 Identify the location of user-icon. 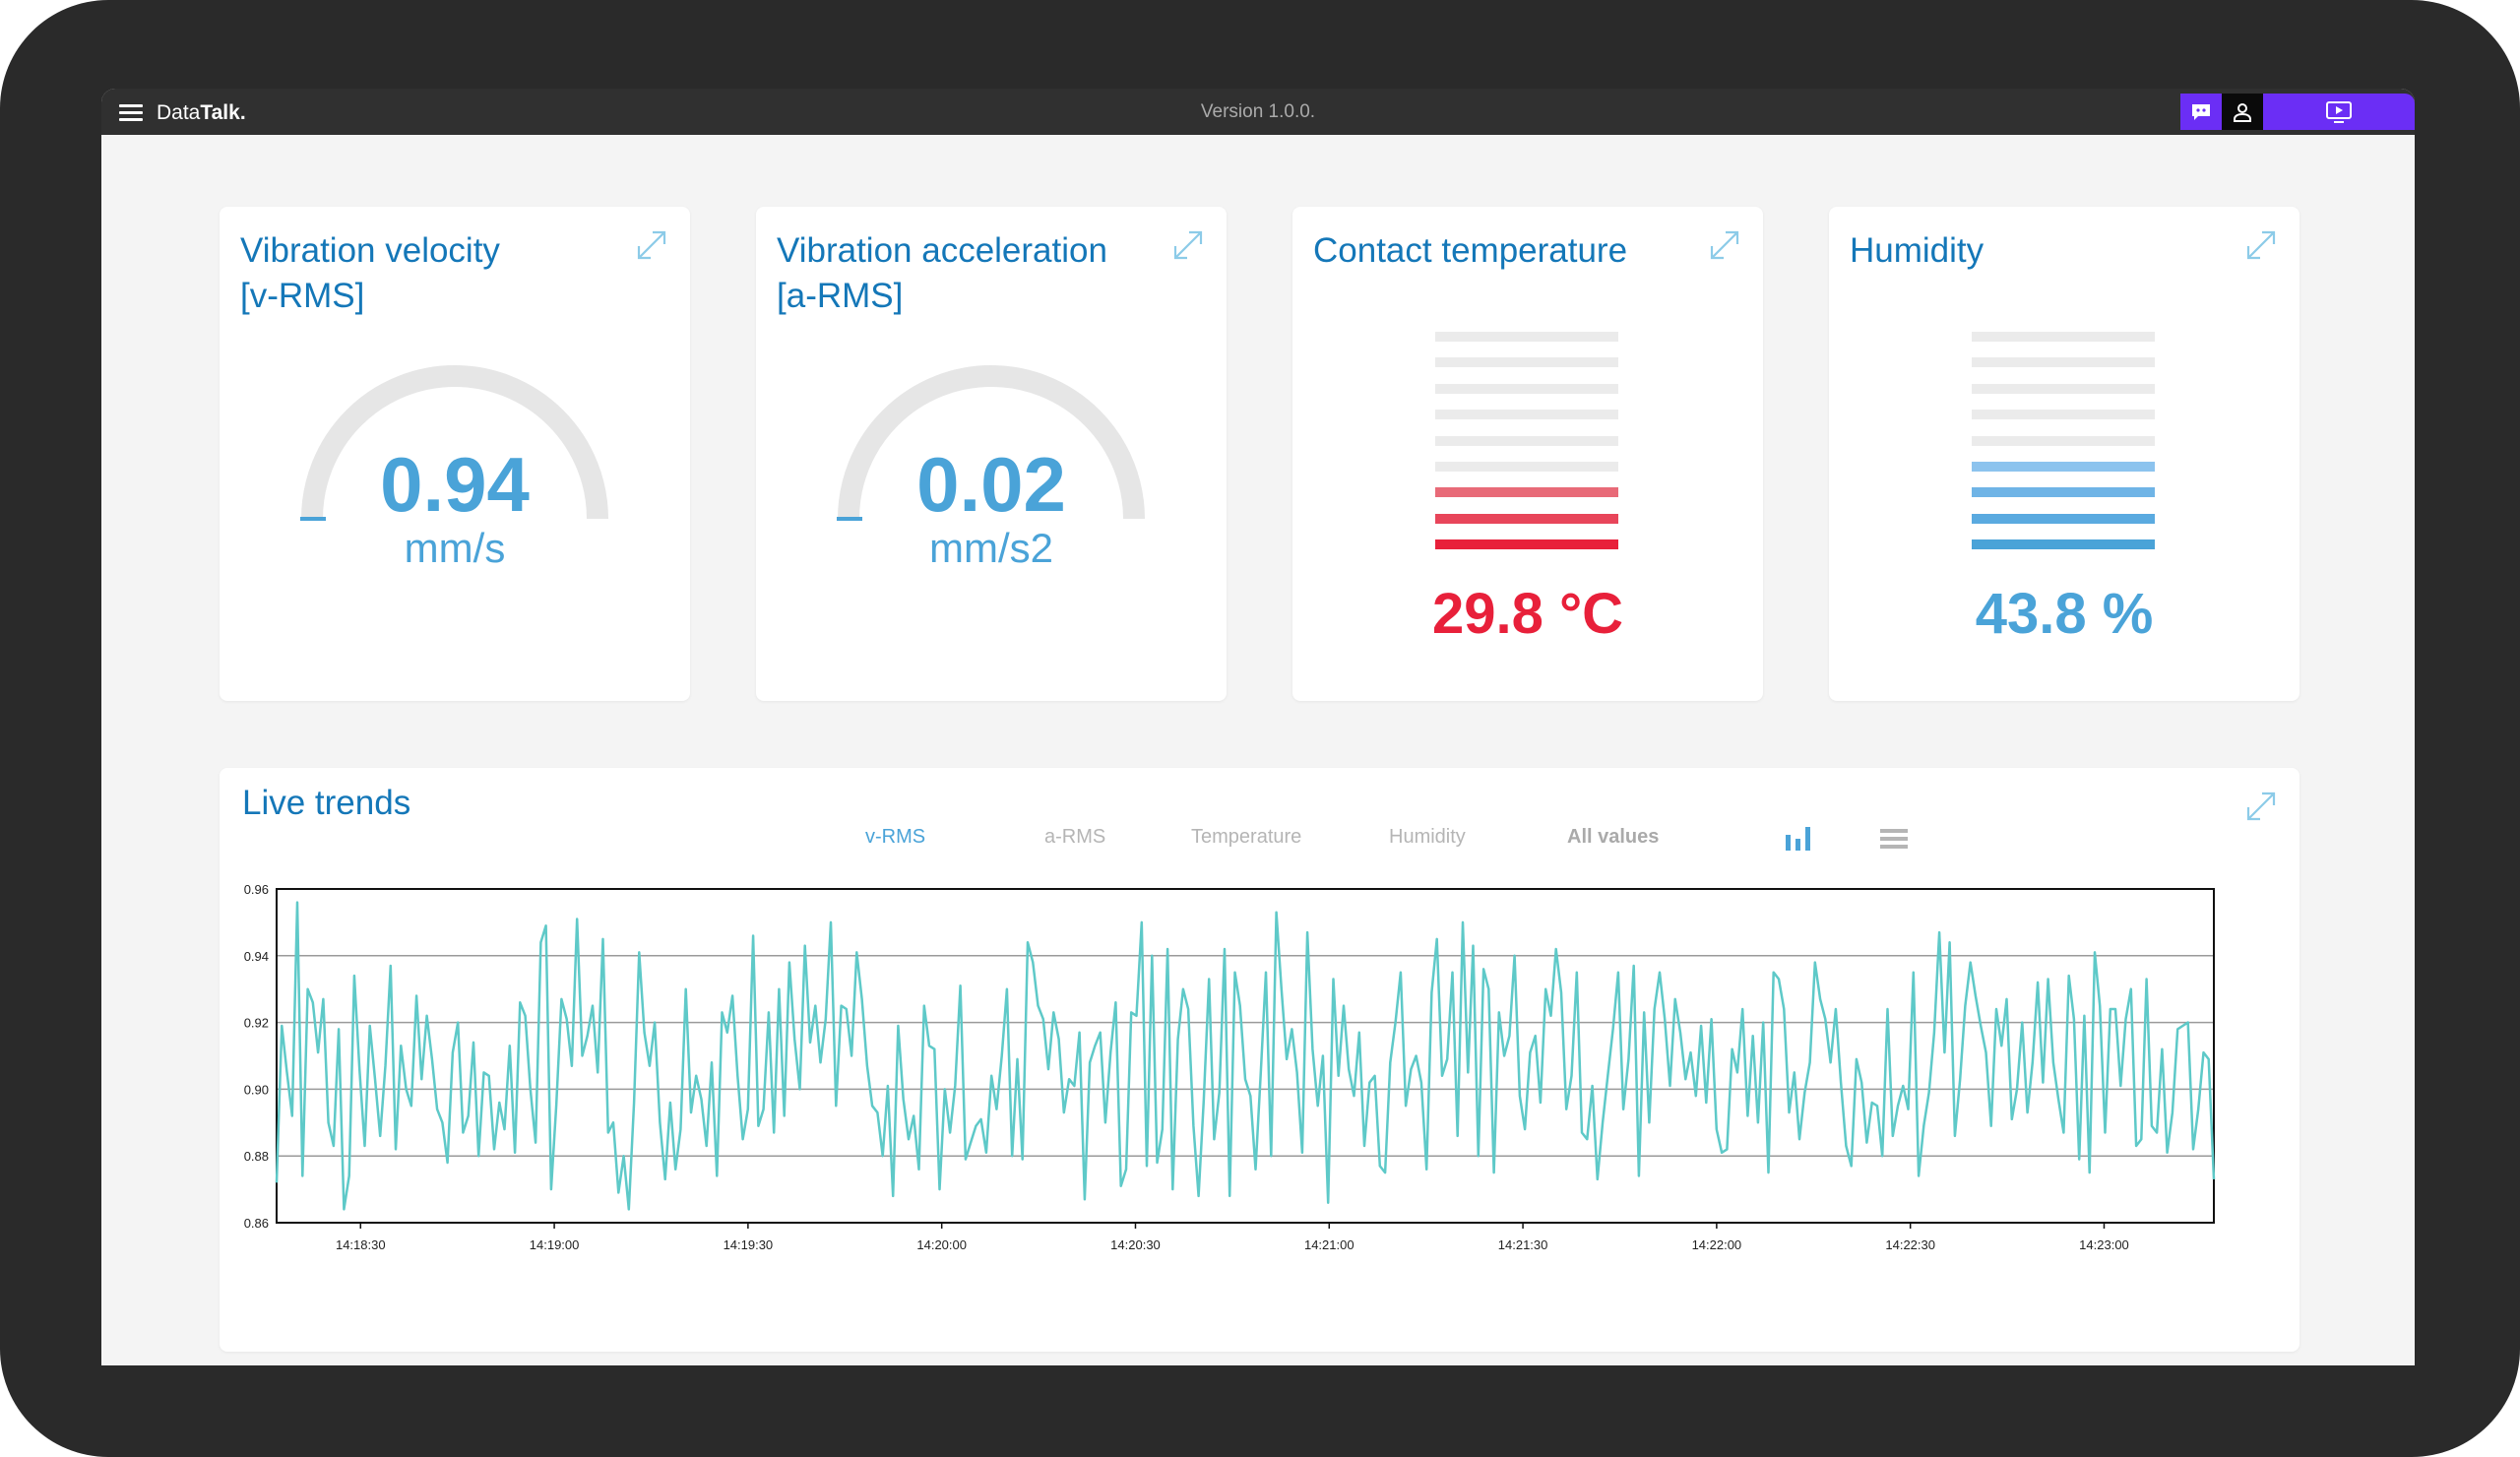
(2242, 112).